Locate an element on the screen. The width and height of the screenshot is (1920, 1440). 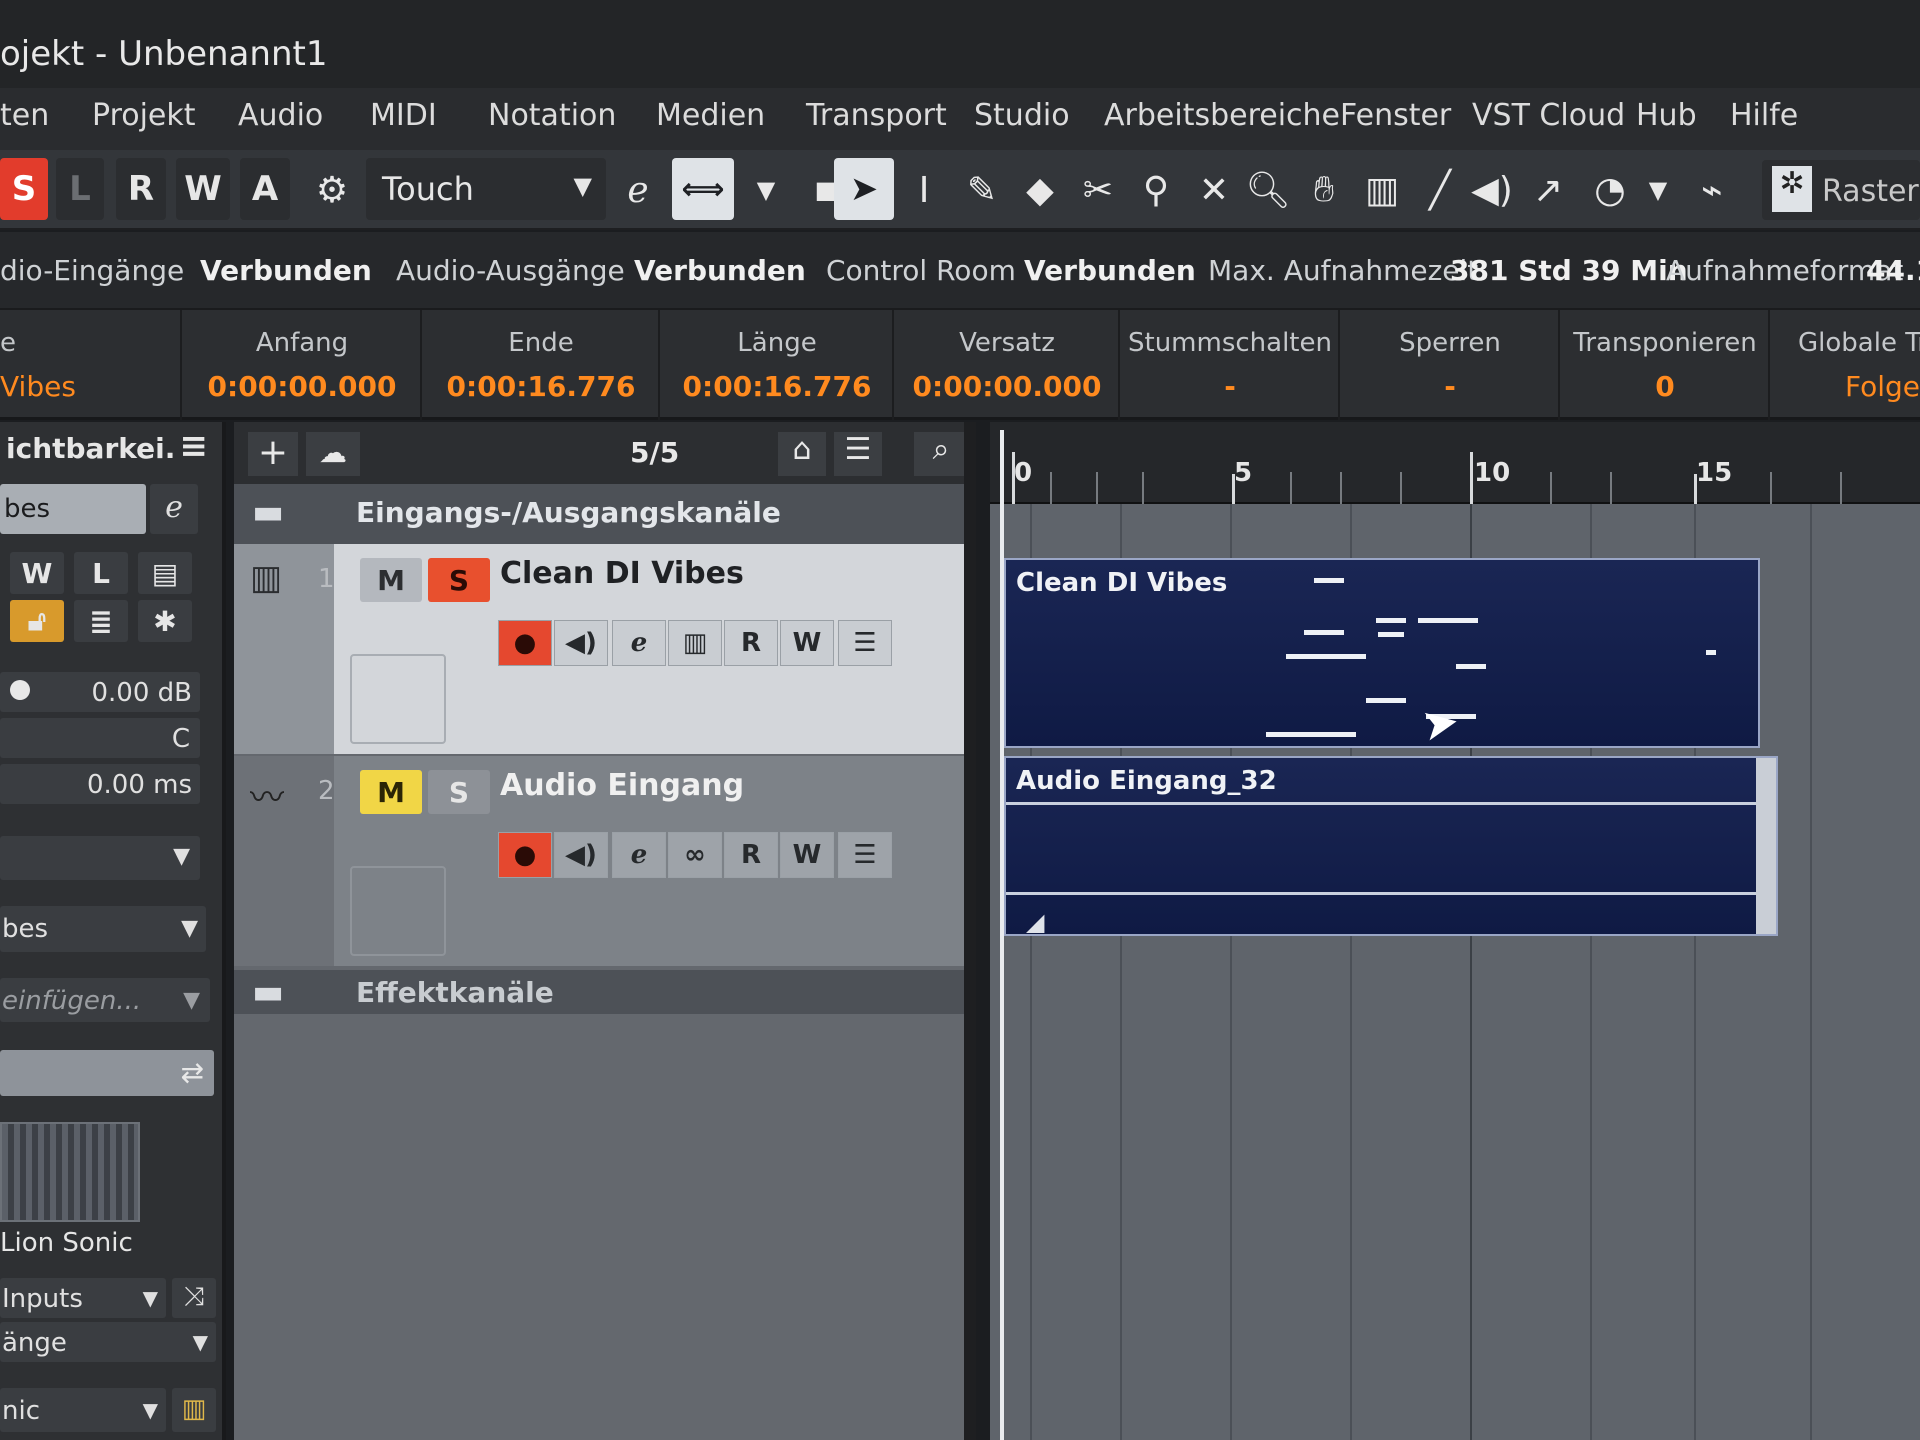
track-name: Clean DI Vibes is located at coordinates (622, 573).